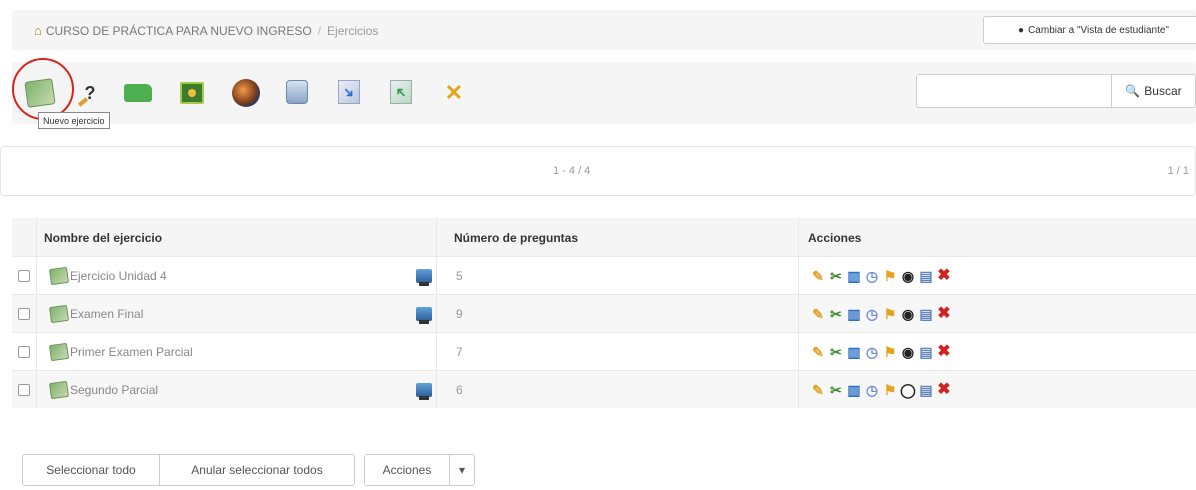  Describe the element at coordinates (1014, 91) in the screenshot. I see `search-input` at that location.